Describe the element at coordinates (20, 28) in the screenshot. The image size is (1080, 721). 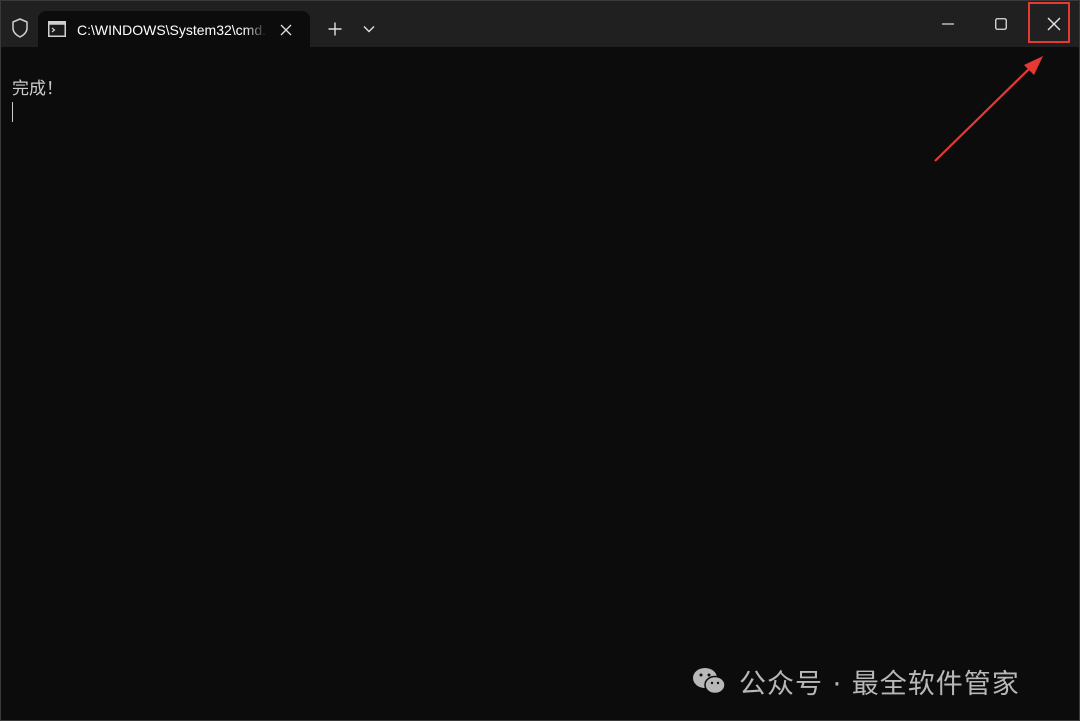
I see `shield-icon` at that location.